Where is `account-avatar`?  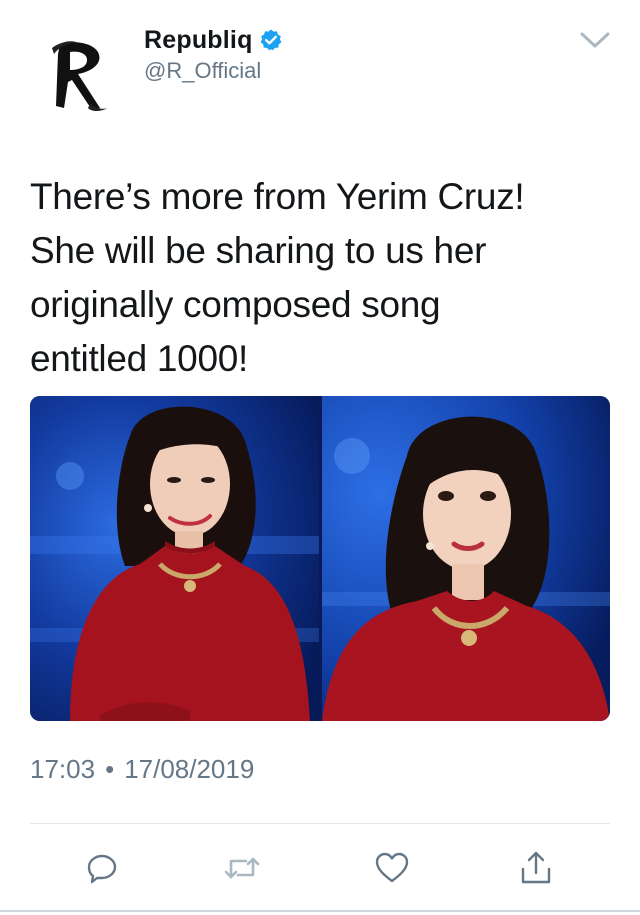
account-avatar is located at coordinates (78, 74).